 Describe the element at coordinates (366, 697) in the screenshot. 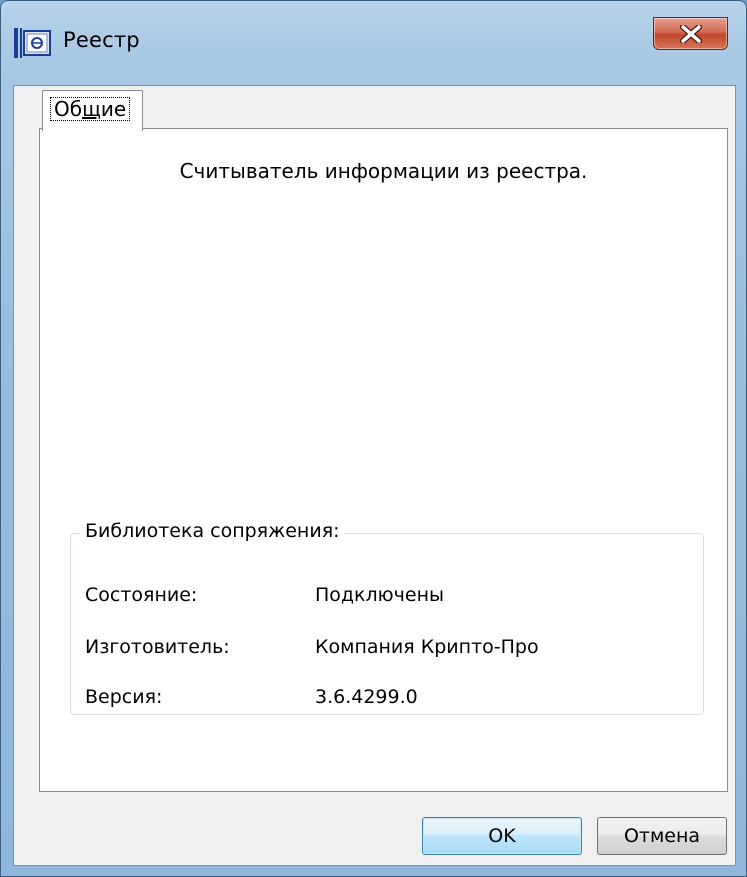

I see `version-value: 3.6.4299.0` at that location.